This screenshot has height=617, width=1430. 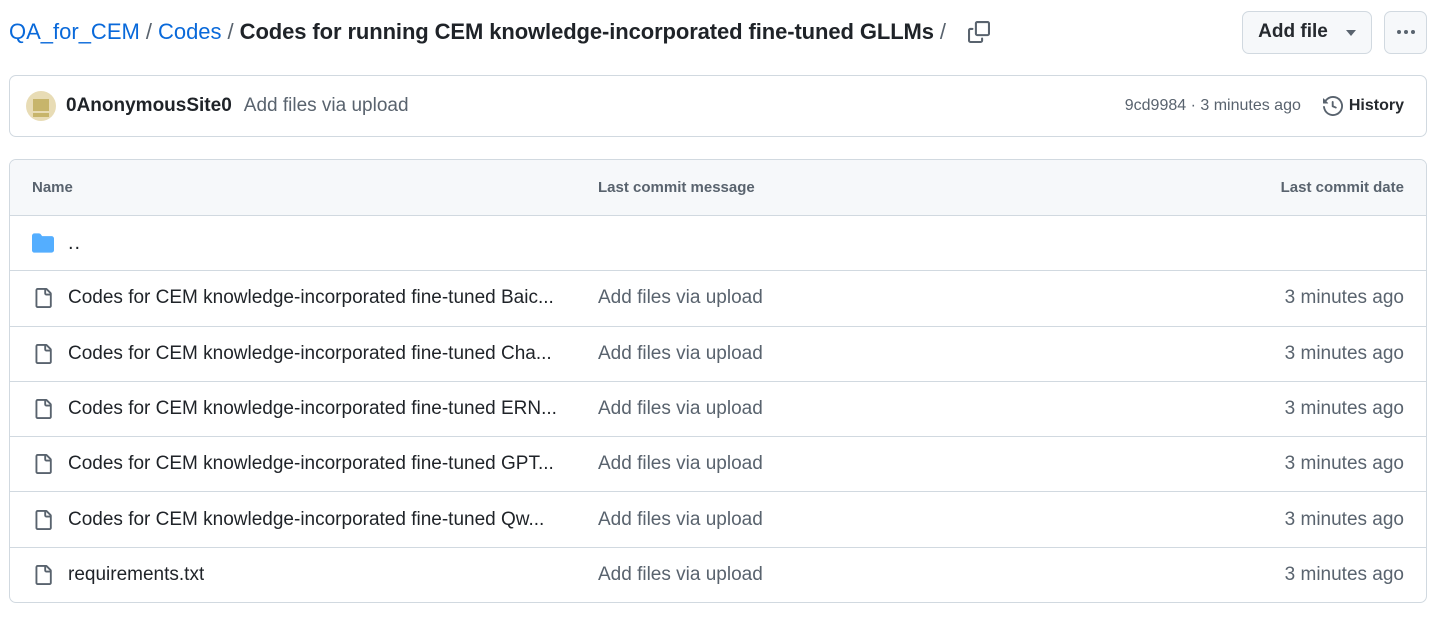 I want to click on breadcrumb-folder-link: Codes, so click(x=190, y=32).